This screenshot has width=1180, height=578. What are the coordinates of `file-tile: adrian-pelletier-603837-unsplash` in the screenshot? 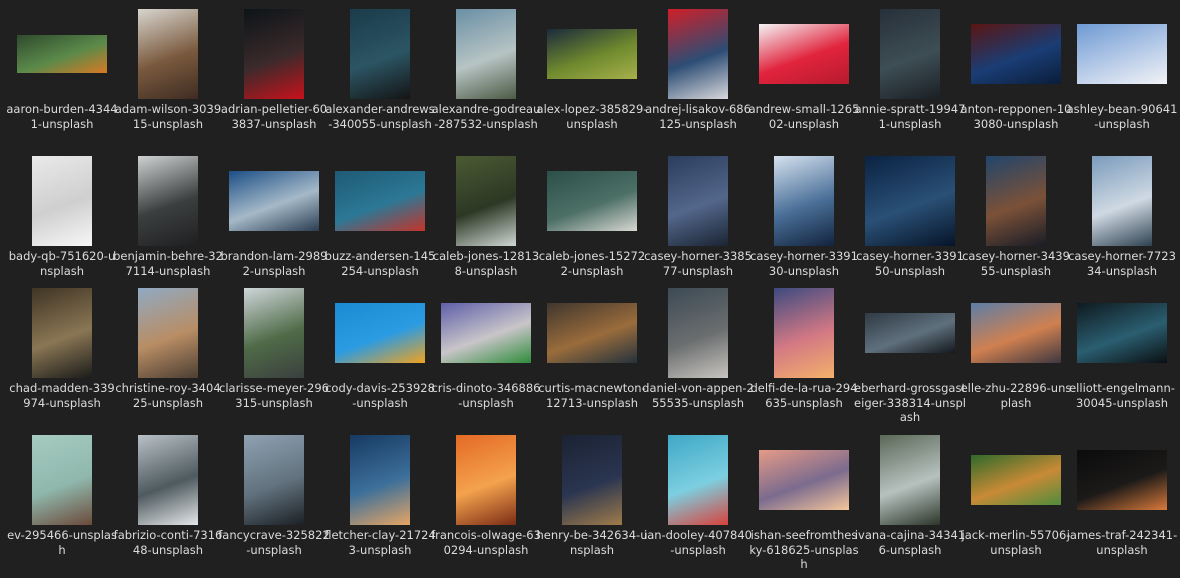 It's located at (274, 76).